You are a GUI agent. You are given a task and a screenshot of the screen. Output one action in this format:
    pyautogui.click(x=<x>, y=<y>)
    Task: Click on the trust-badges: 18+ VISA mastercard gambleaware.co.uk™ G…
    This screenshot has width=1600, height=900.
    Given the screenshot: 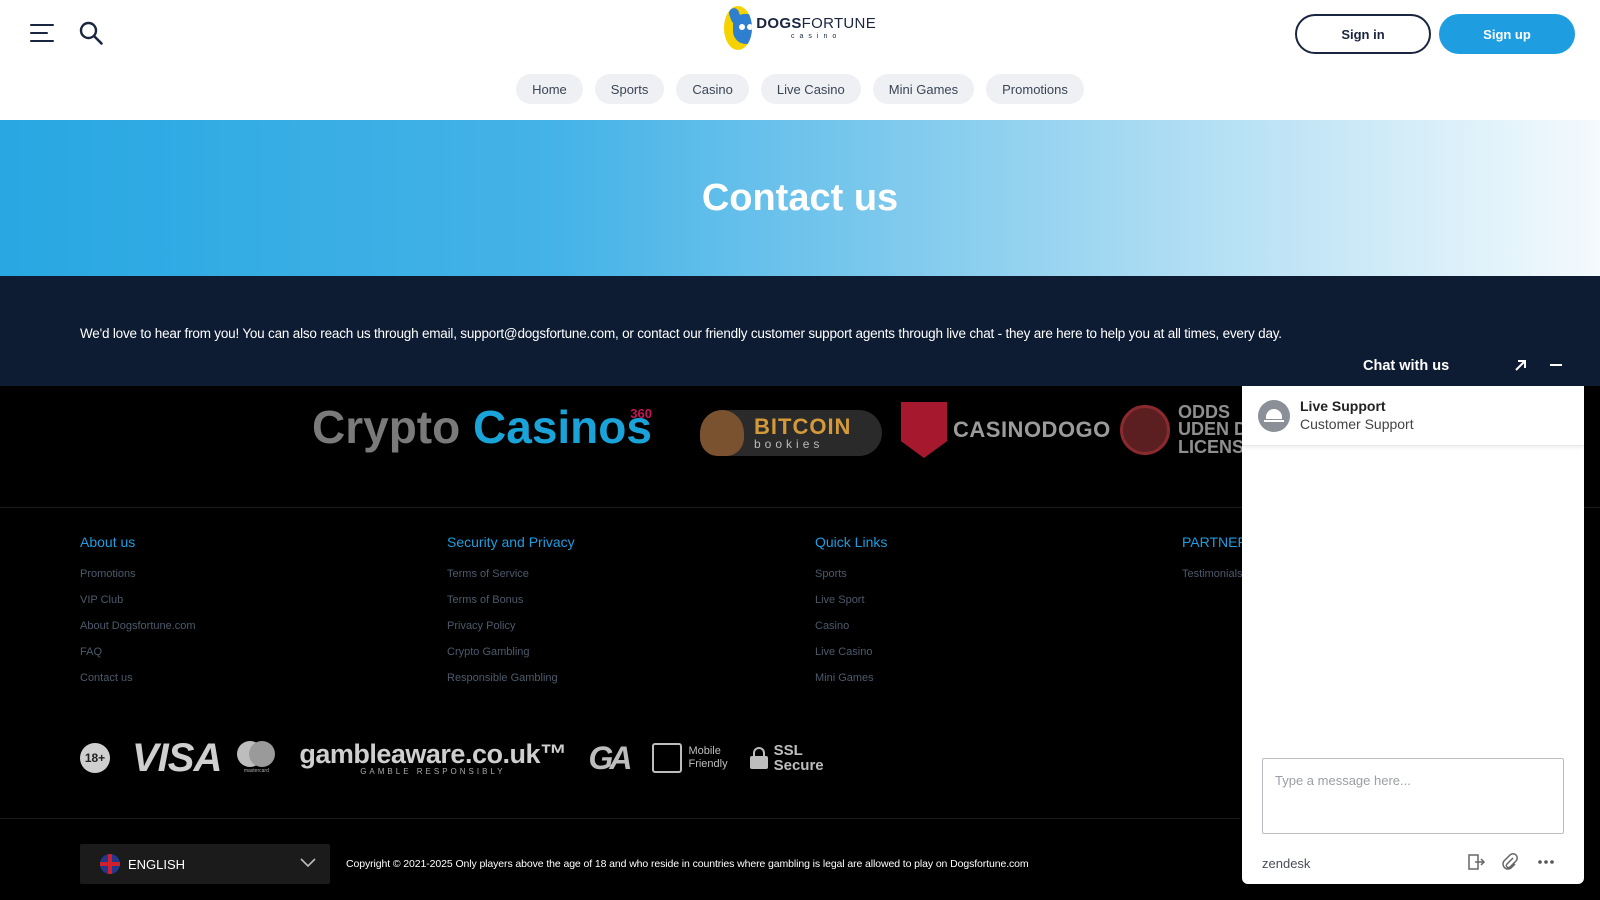 What is the action you would take?
    pyautogui.click(x=452, y=758)
    